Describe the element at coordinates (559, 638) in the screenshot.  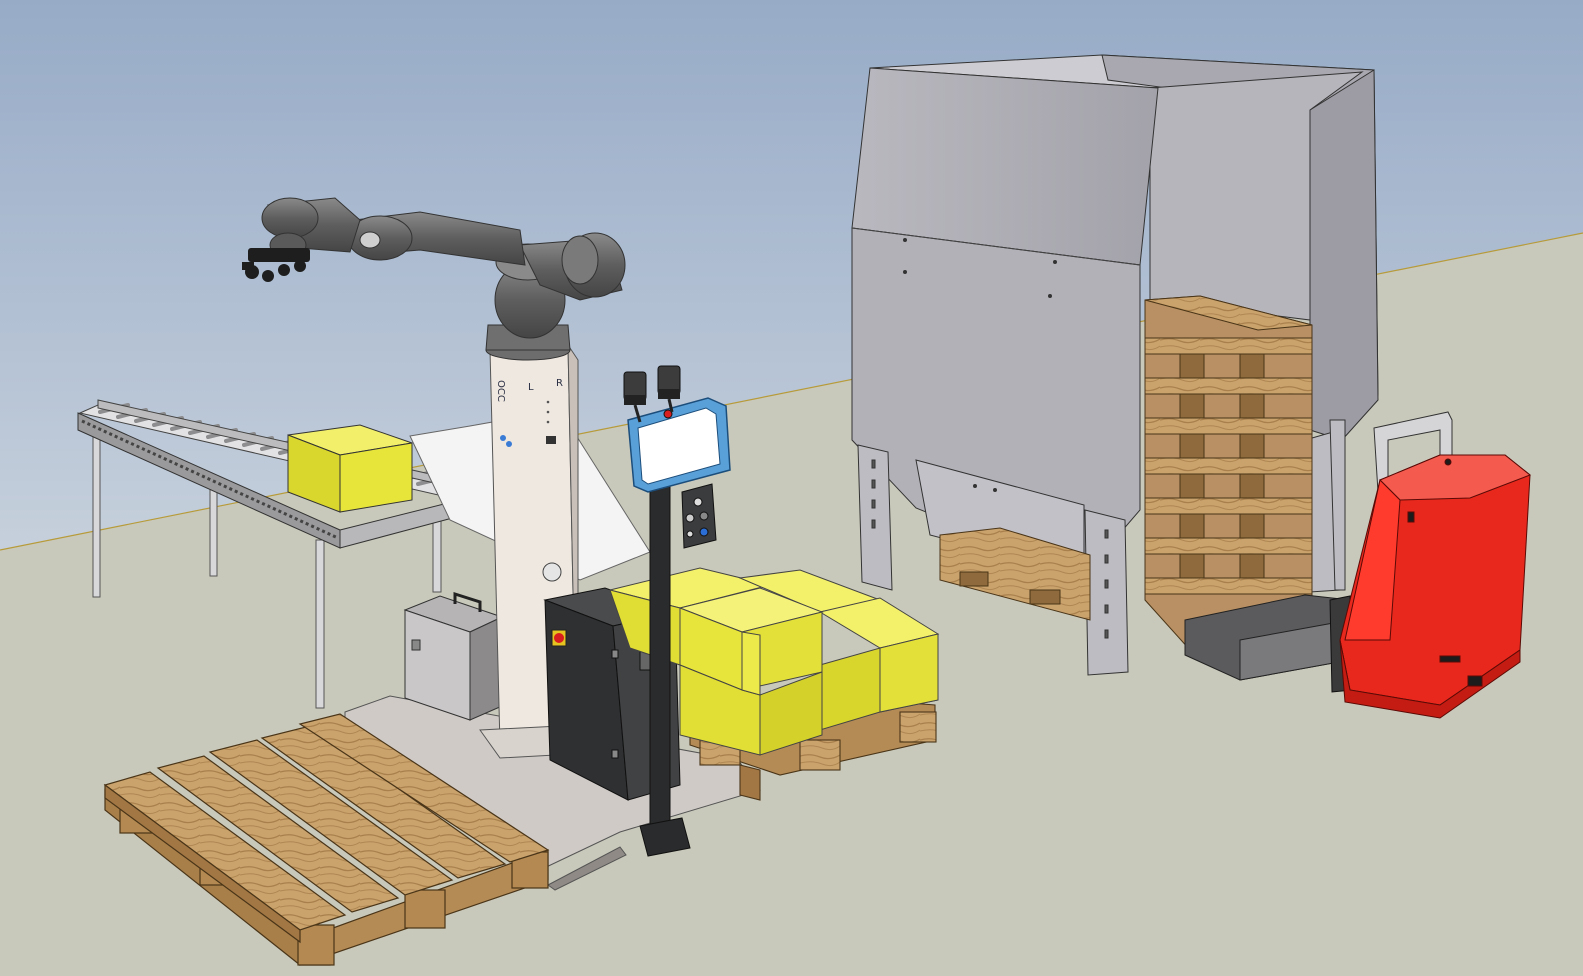
I see `emergency-stop-icon` at that location.